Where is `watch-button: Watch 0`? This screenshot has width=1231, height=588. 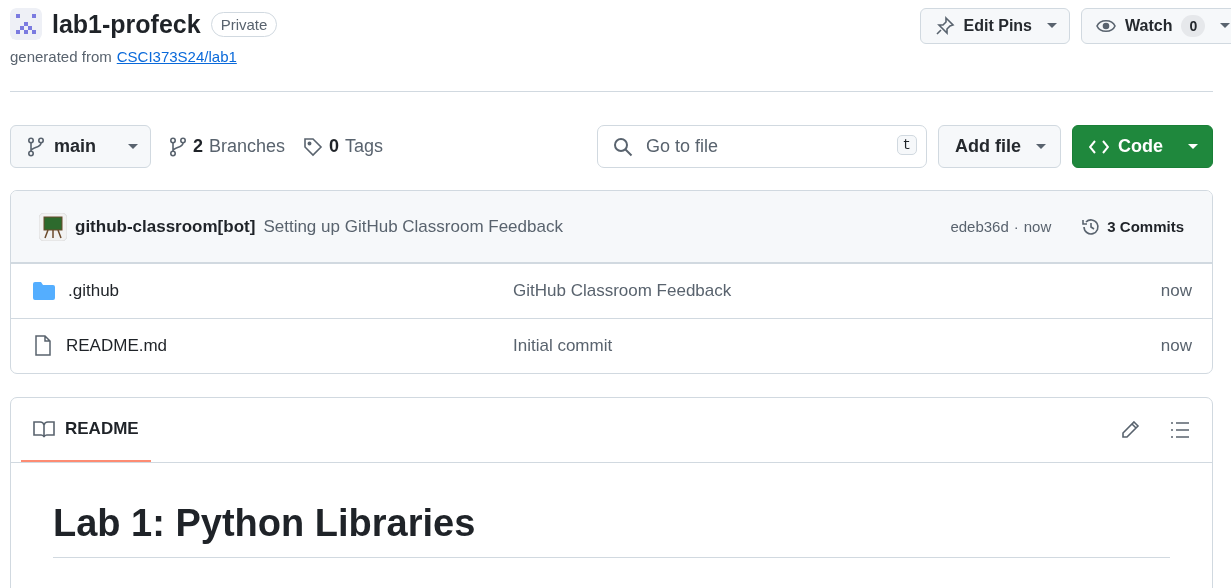 watch-button: Watch 0 is located at coordinates (1156, 26).